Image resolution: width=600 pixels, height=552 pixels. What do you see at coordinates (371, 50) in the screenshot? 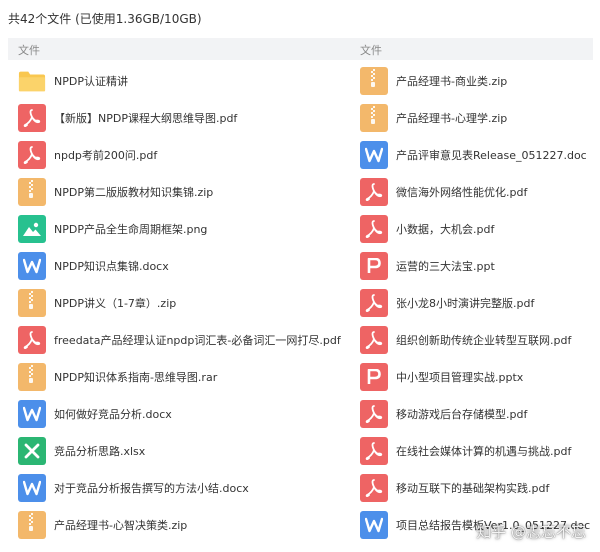
I see `column-header-right: 文件` at bounding box center [371, 50].